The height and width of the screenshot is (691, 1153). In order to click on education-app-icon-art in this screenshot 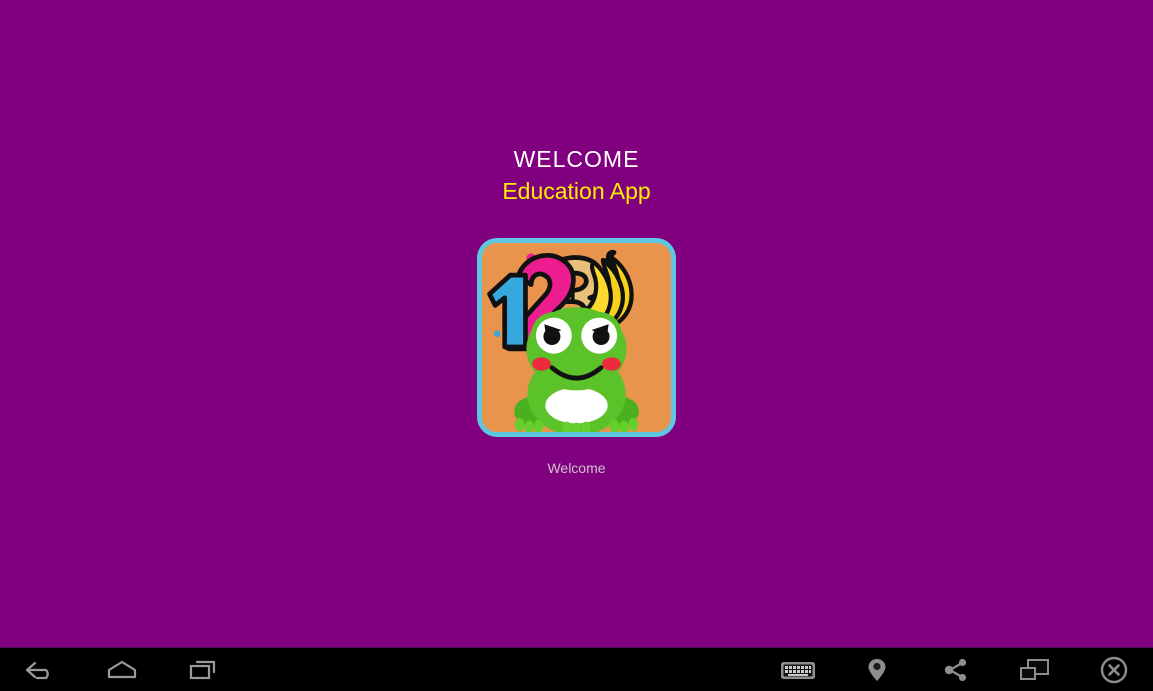, I will do `click(576, 337)`.